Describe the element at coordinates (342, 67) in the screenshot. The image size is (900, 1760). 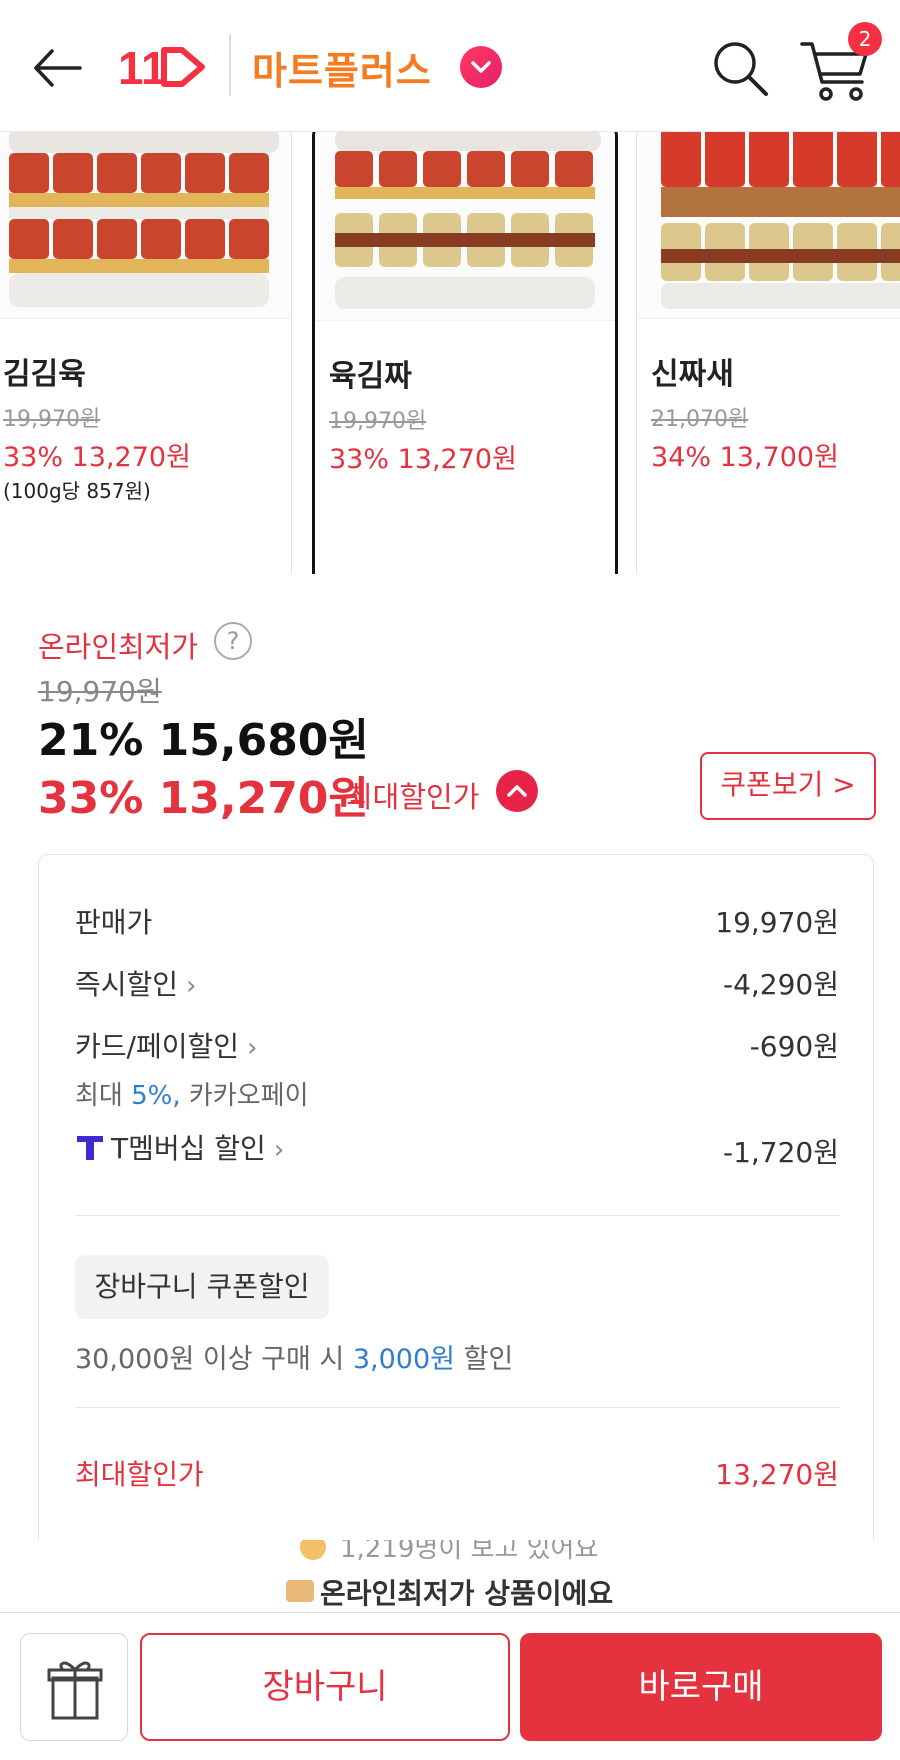
I see `store-name: 마트플러스` at that location.